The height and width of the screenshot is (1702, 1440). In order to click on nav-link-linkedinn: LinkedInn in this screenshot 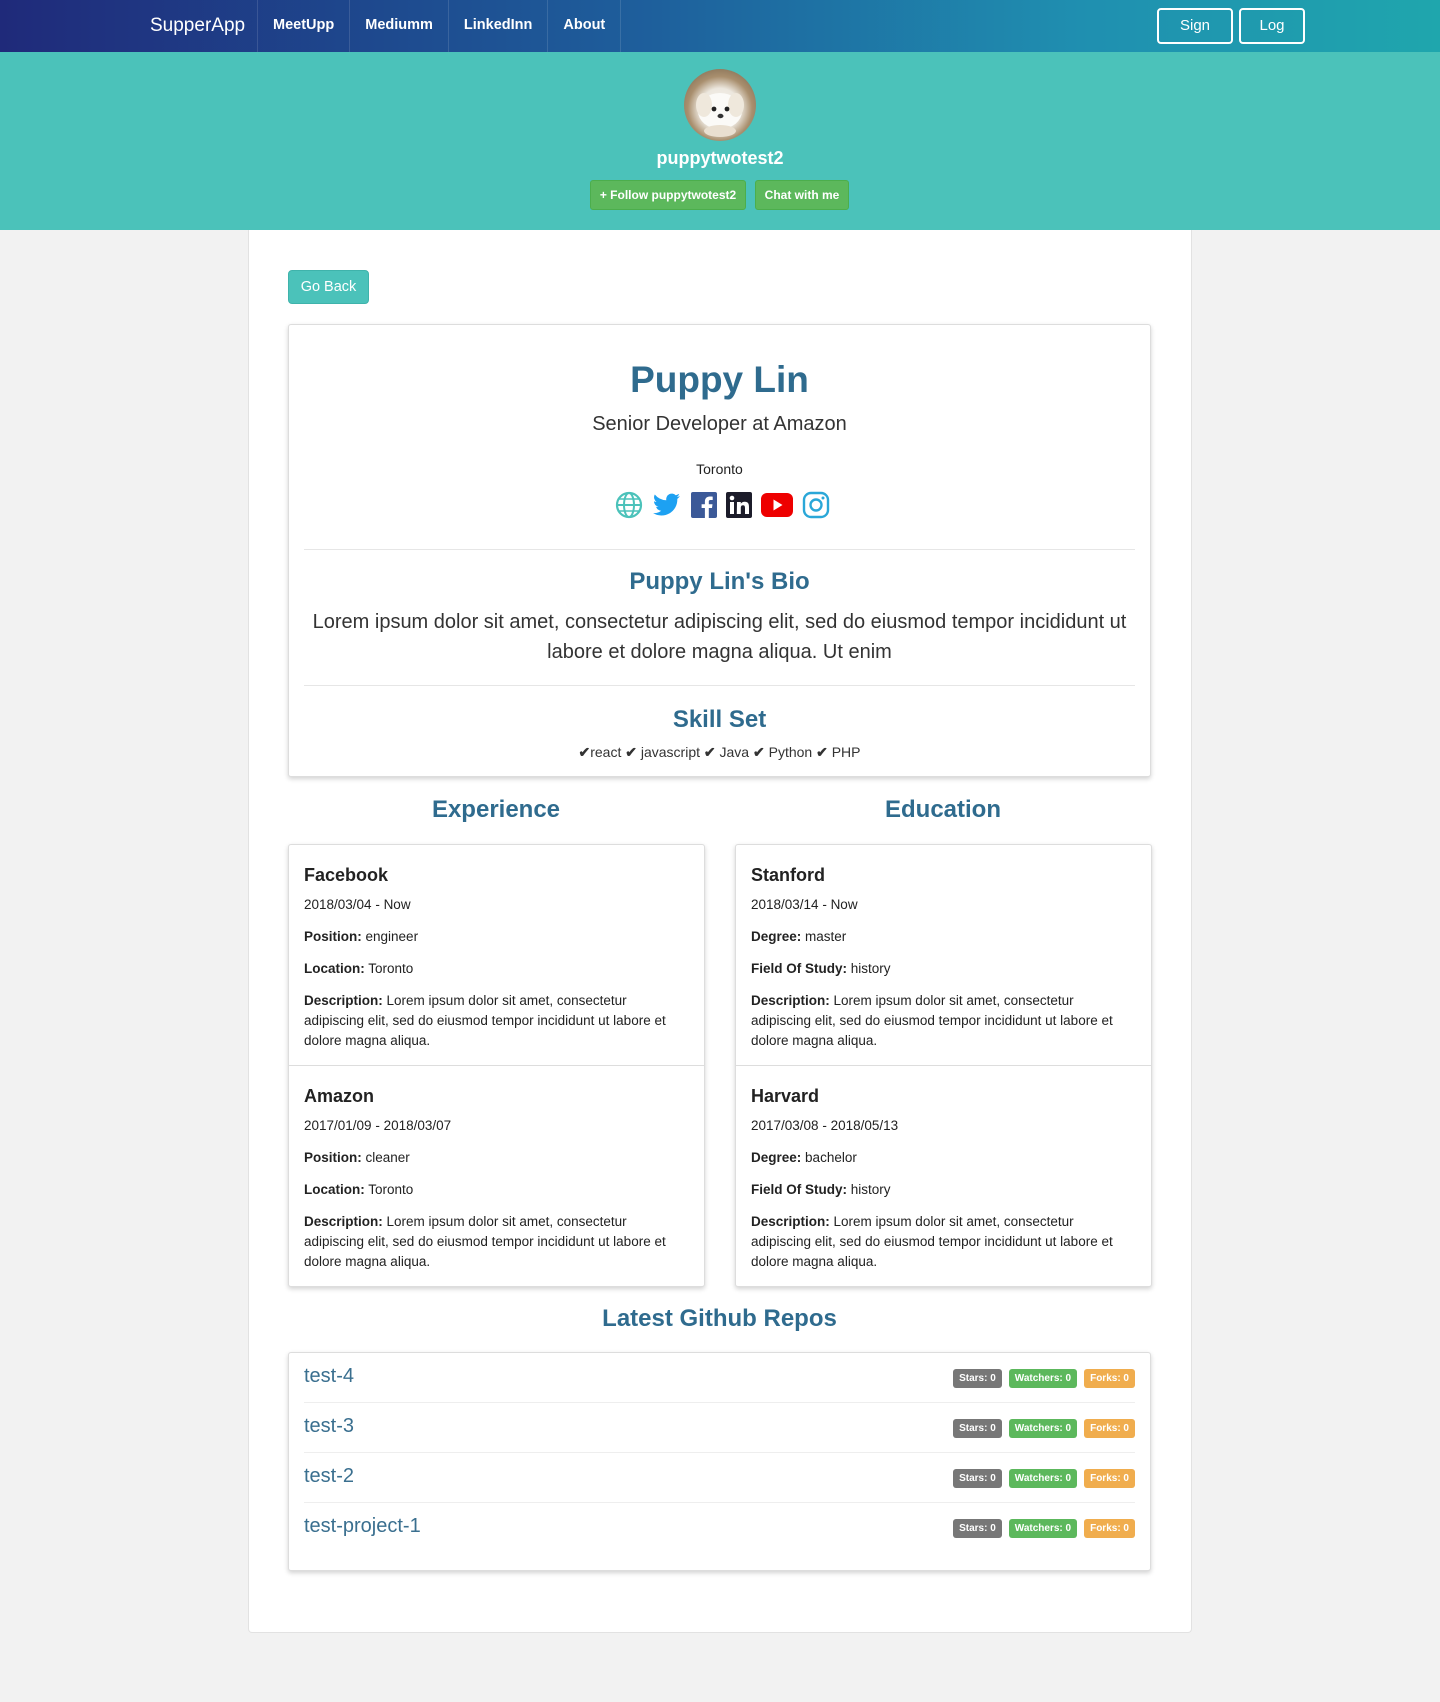, I will do `click(497, 26)`.